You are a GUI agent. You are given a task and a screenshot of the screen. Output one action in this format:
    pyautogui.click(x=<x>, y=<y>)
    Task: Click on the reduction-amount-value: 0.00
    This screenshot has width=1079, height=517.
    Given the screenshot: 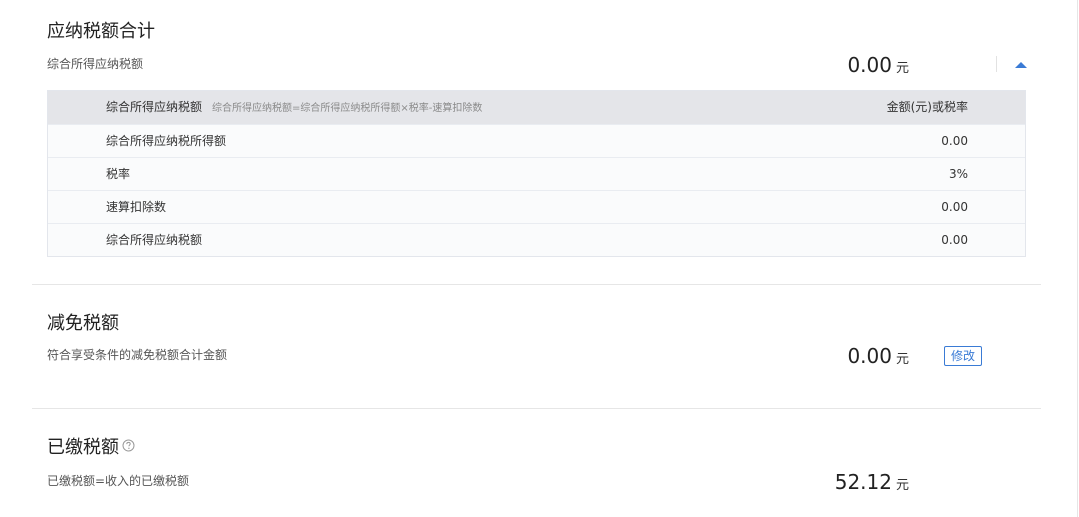 What is the action you would take?
    pyautogui.click(x=869, y=356)
    